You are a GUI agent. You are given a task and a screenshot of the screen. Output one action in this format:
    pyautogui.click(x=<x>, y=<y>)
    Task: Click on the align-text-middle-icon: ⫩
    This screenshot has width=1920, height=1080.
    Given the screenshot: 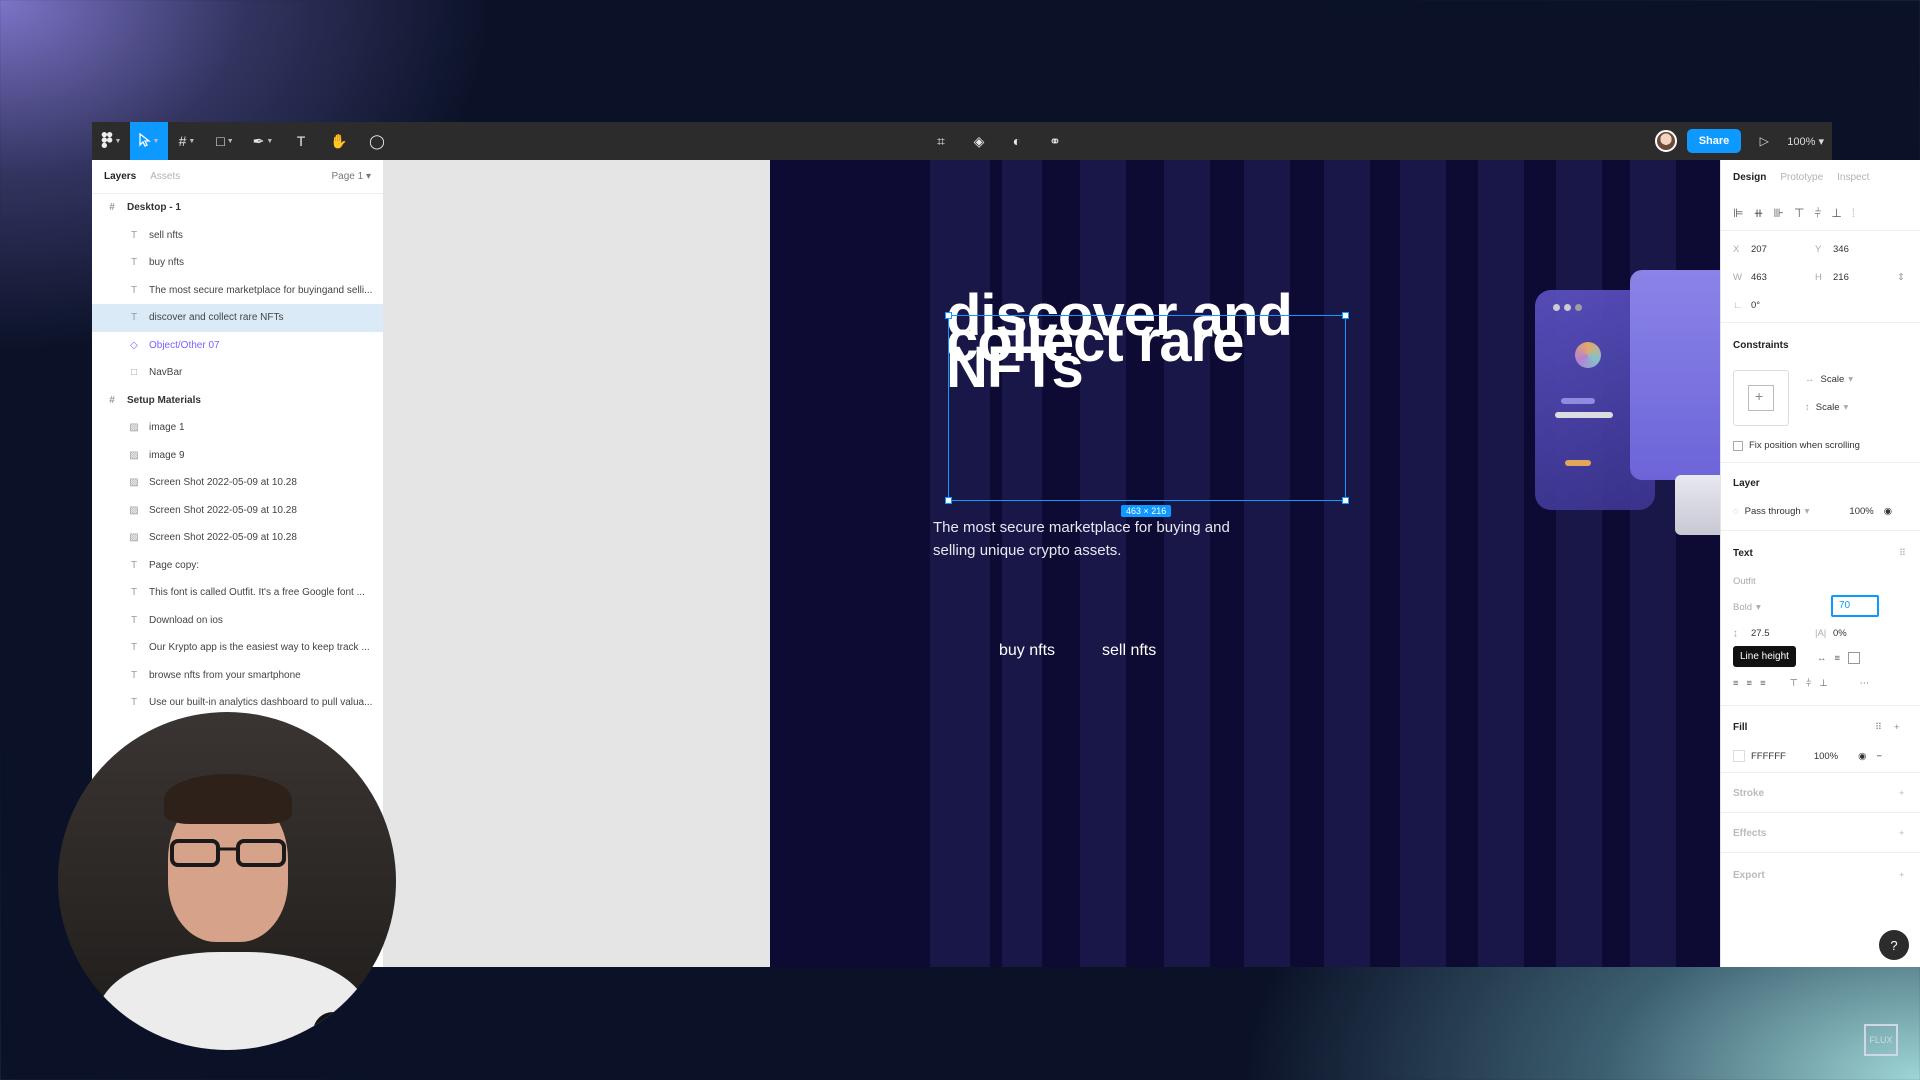 What is the action you would take?
    pyautogui.click(x=1808, y=683)
    